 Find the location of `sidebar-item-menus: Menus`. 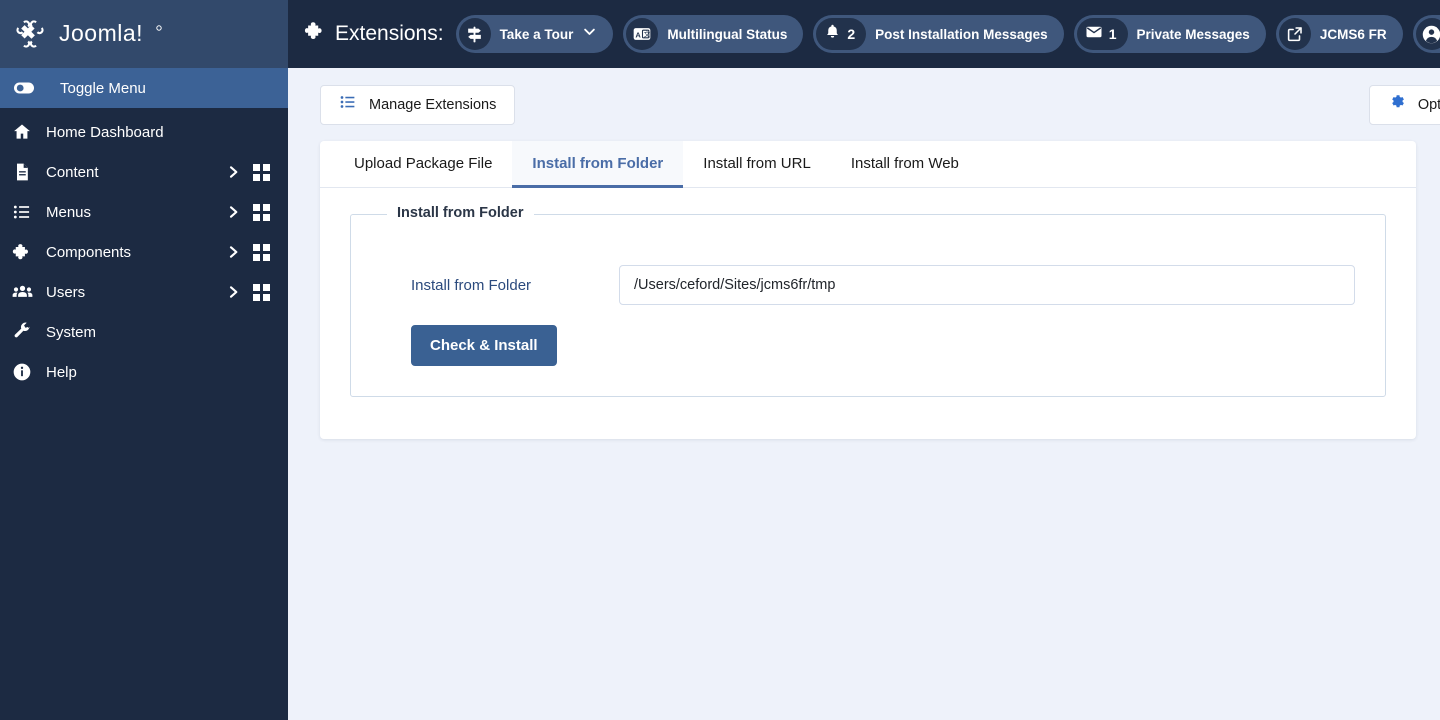

sidebar-item-menus: Menus is located at coordinates (144, 212).